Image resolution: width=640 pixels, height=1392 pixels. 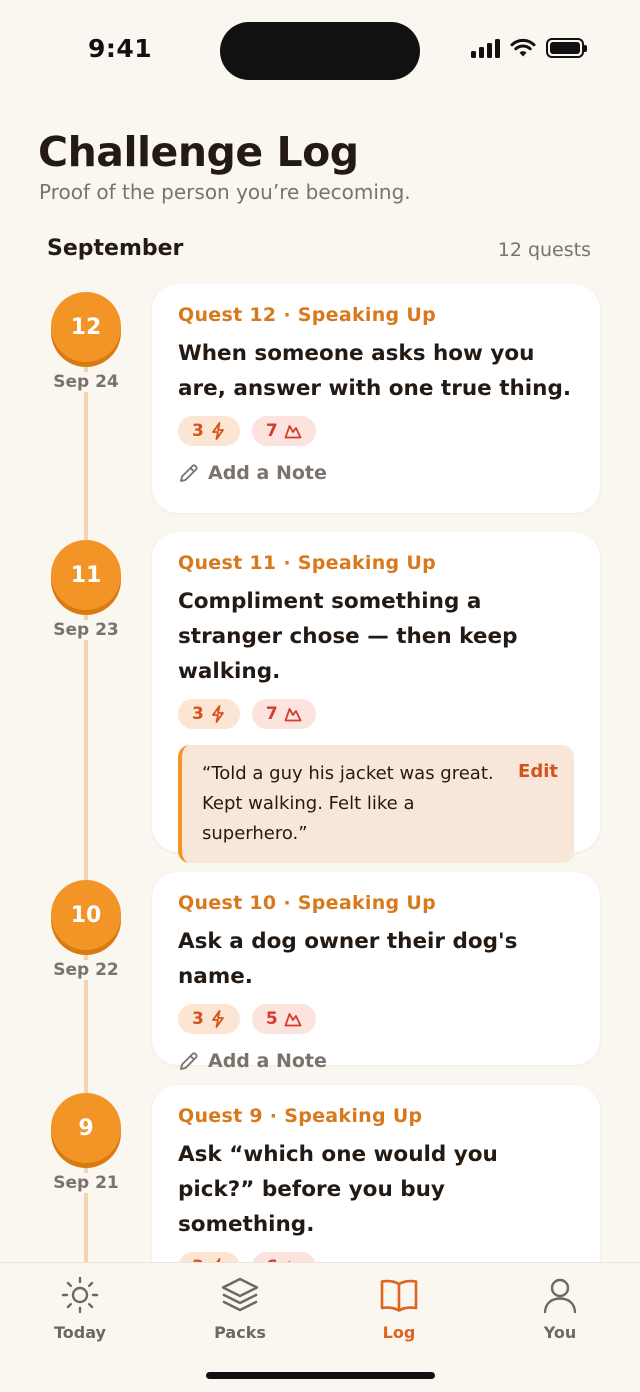 I want to click on day-marker: 11 Sep 23, so click(x=86, y=590).